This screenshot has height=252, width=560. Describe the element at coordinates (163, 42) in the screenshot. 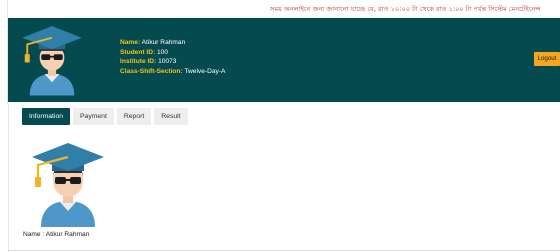

I see `student-name-value: Atikur Rahman` at that location.